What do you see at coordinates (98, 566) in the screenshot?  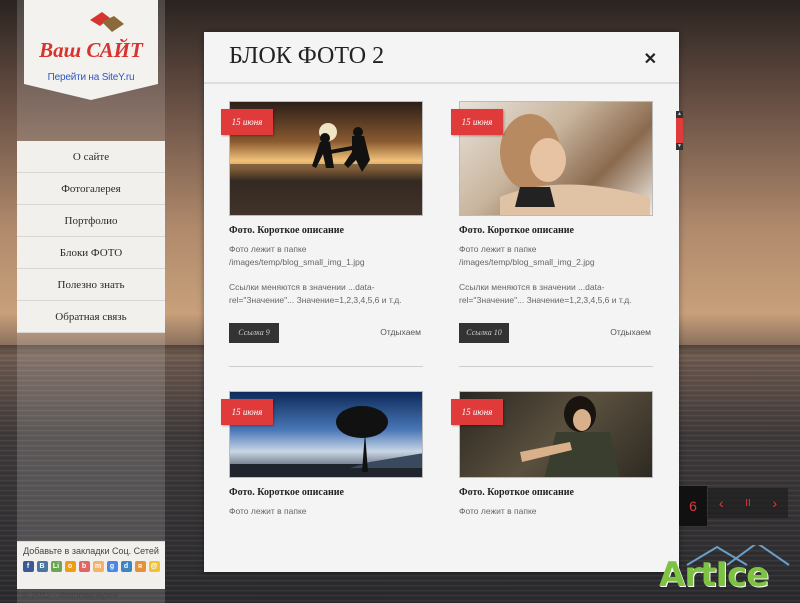 I see `memori-icon: m` at bounding box center [98, 566].